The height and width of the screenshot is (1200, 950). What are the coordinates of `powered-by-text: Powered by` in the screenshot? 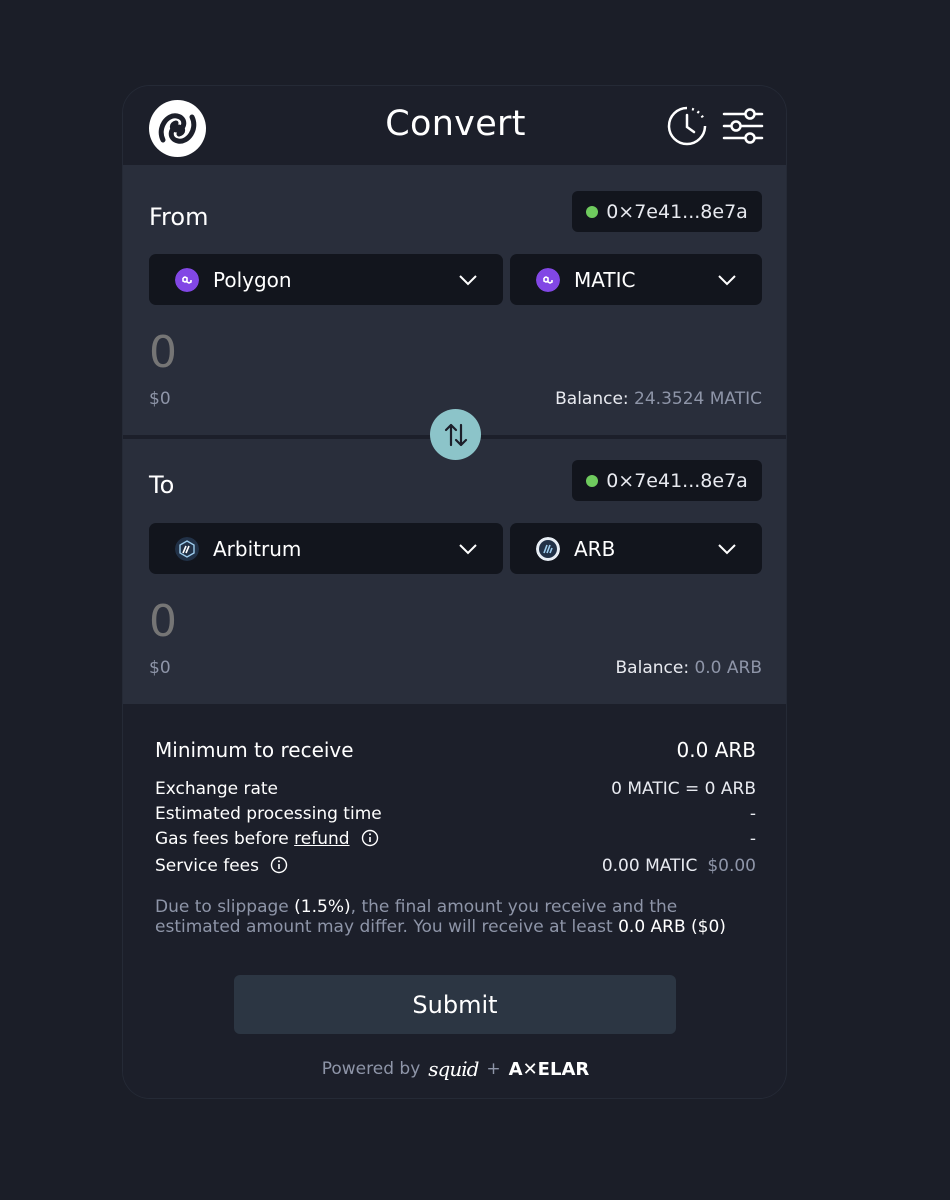 It's located at (371, 1069).